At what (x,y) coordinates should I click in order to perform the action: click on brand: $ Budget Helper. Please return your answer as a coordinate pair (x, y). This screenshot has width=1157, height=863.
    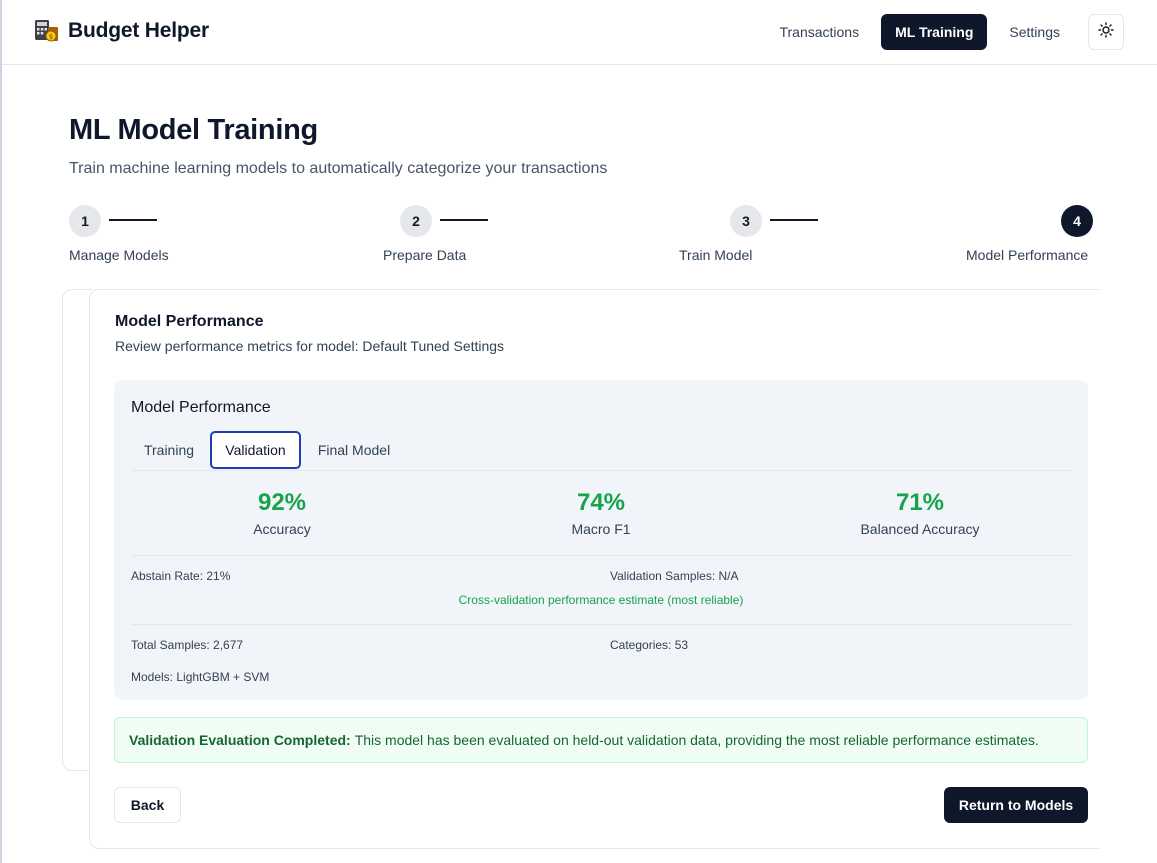
    Looking at the image, I should click on (121, 31).